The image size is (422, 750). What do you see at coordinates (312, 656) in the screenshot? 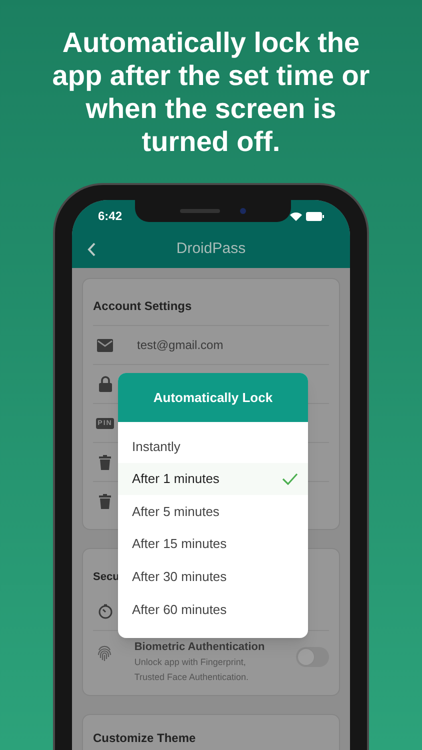
I see `toggle-switch` at bounding box center [312, 656].